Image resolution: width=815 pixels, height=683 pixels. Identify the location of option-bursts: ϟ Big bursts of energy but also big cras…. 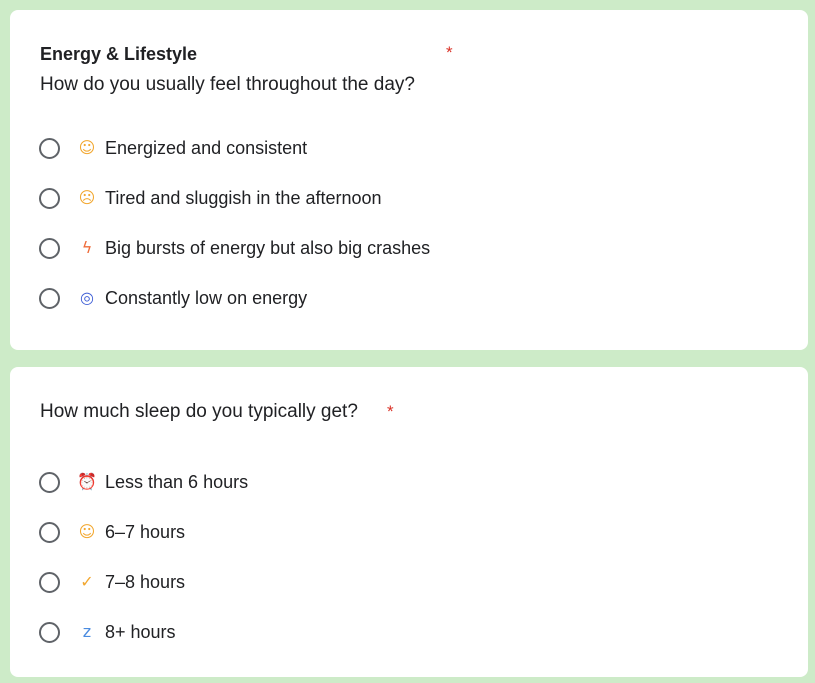
(413, 248).